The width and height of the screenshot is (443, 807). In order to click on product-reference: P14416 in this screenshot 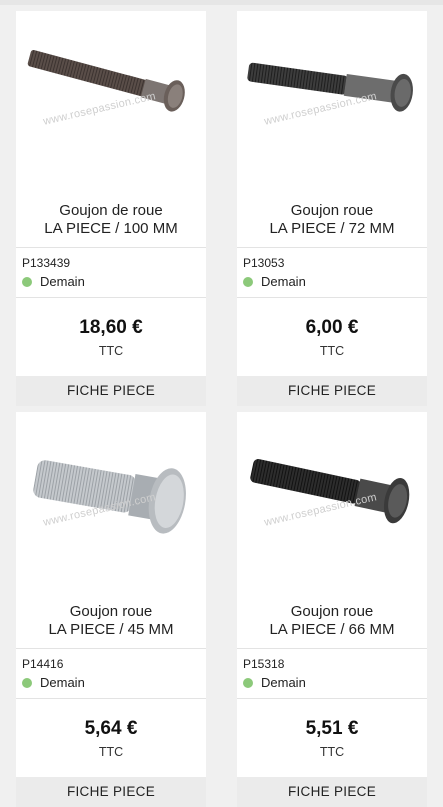, I will do `click(43, 664)`.